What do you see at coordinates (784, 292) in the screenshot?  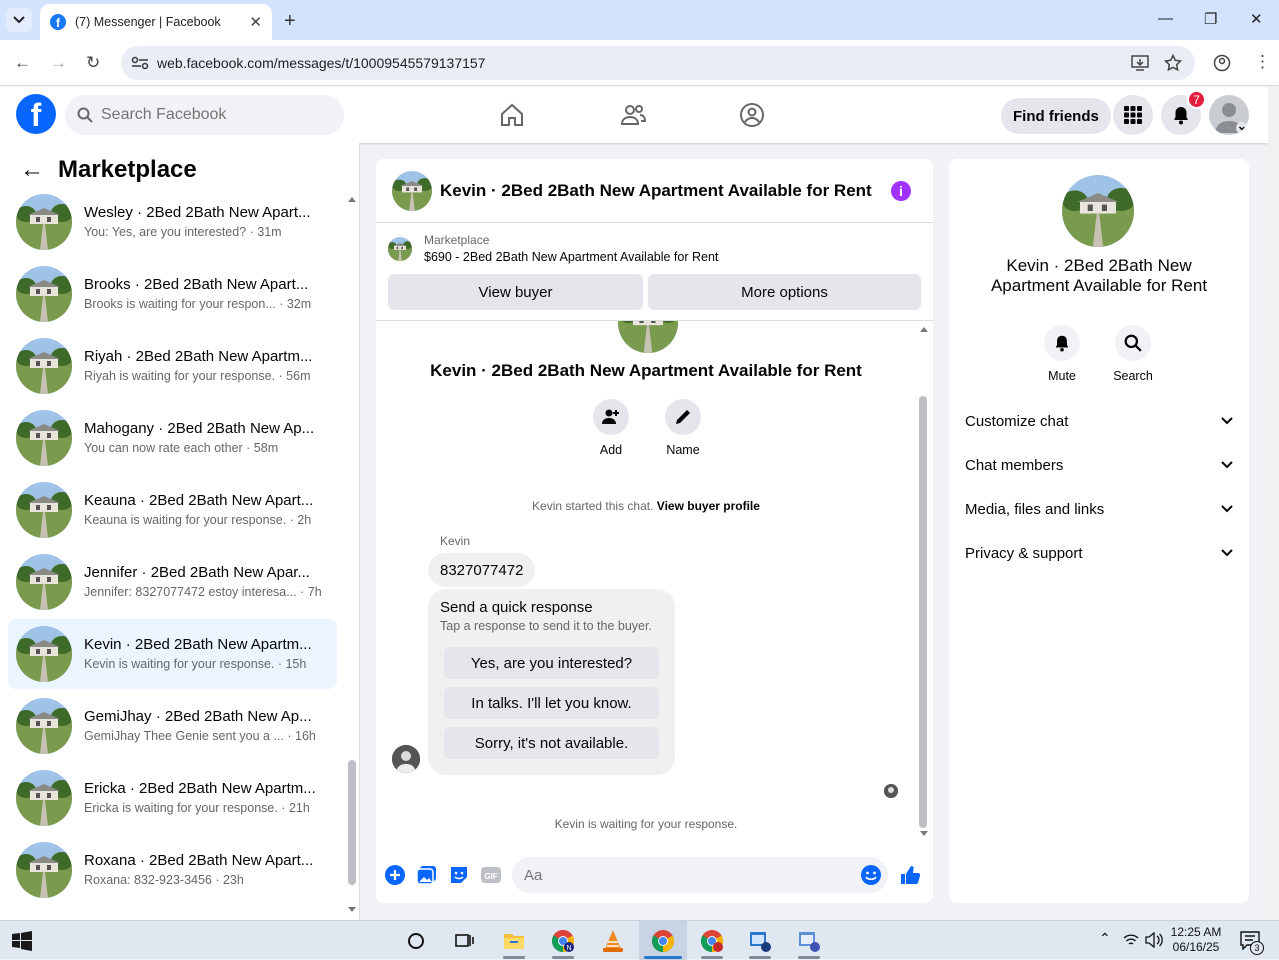 I see `more-options-button: More options` at bounding box center [784, 292].